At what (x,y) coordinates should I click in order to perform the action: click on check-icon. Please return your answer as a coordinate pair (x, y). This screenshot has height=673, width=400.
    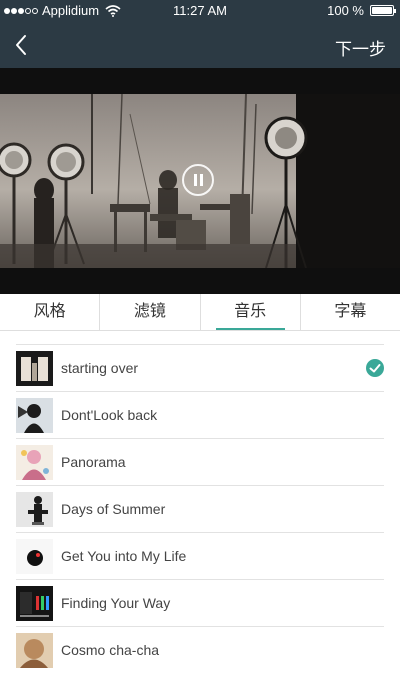
    Looking at the image, I should click on (375, 368).